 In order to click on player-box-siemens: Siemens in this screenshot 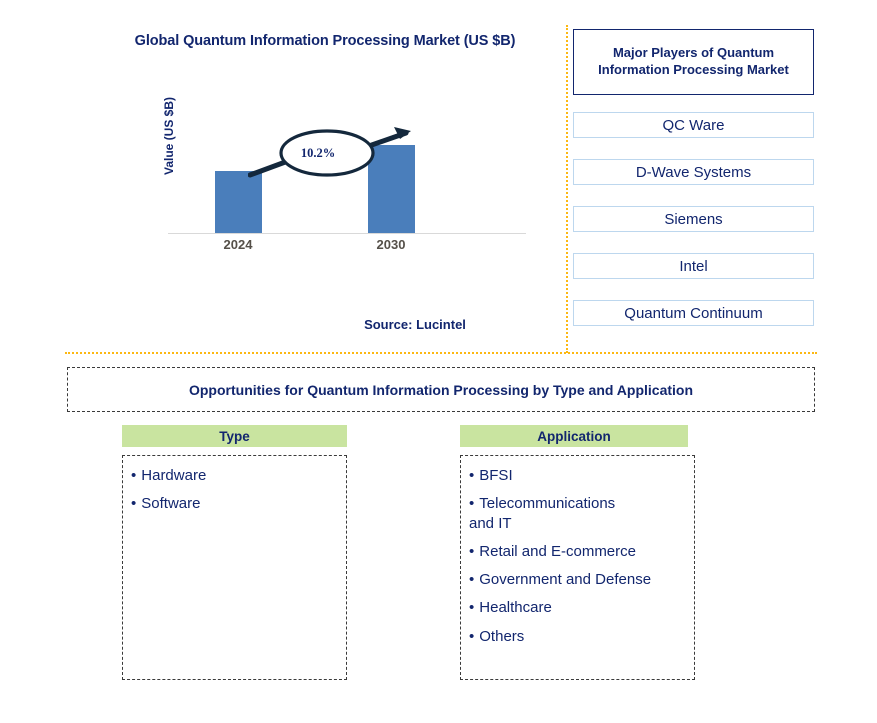, I will do `click(693, 219)`.